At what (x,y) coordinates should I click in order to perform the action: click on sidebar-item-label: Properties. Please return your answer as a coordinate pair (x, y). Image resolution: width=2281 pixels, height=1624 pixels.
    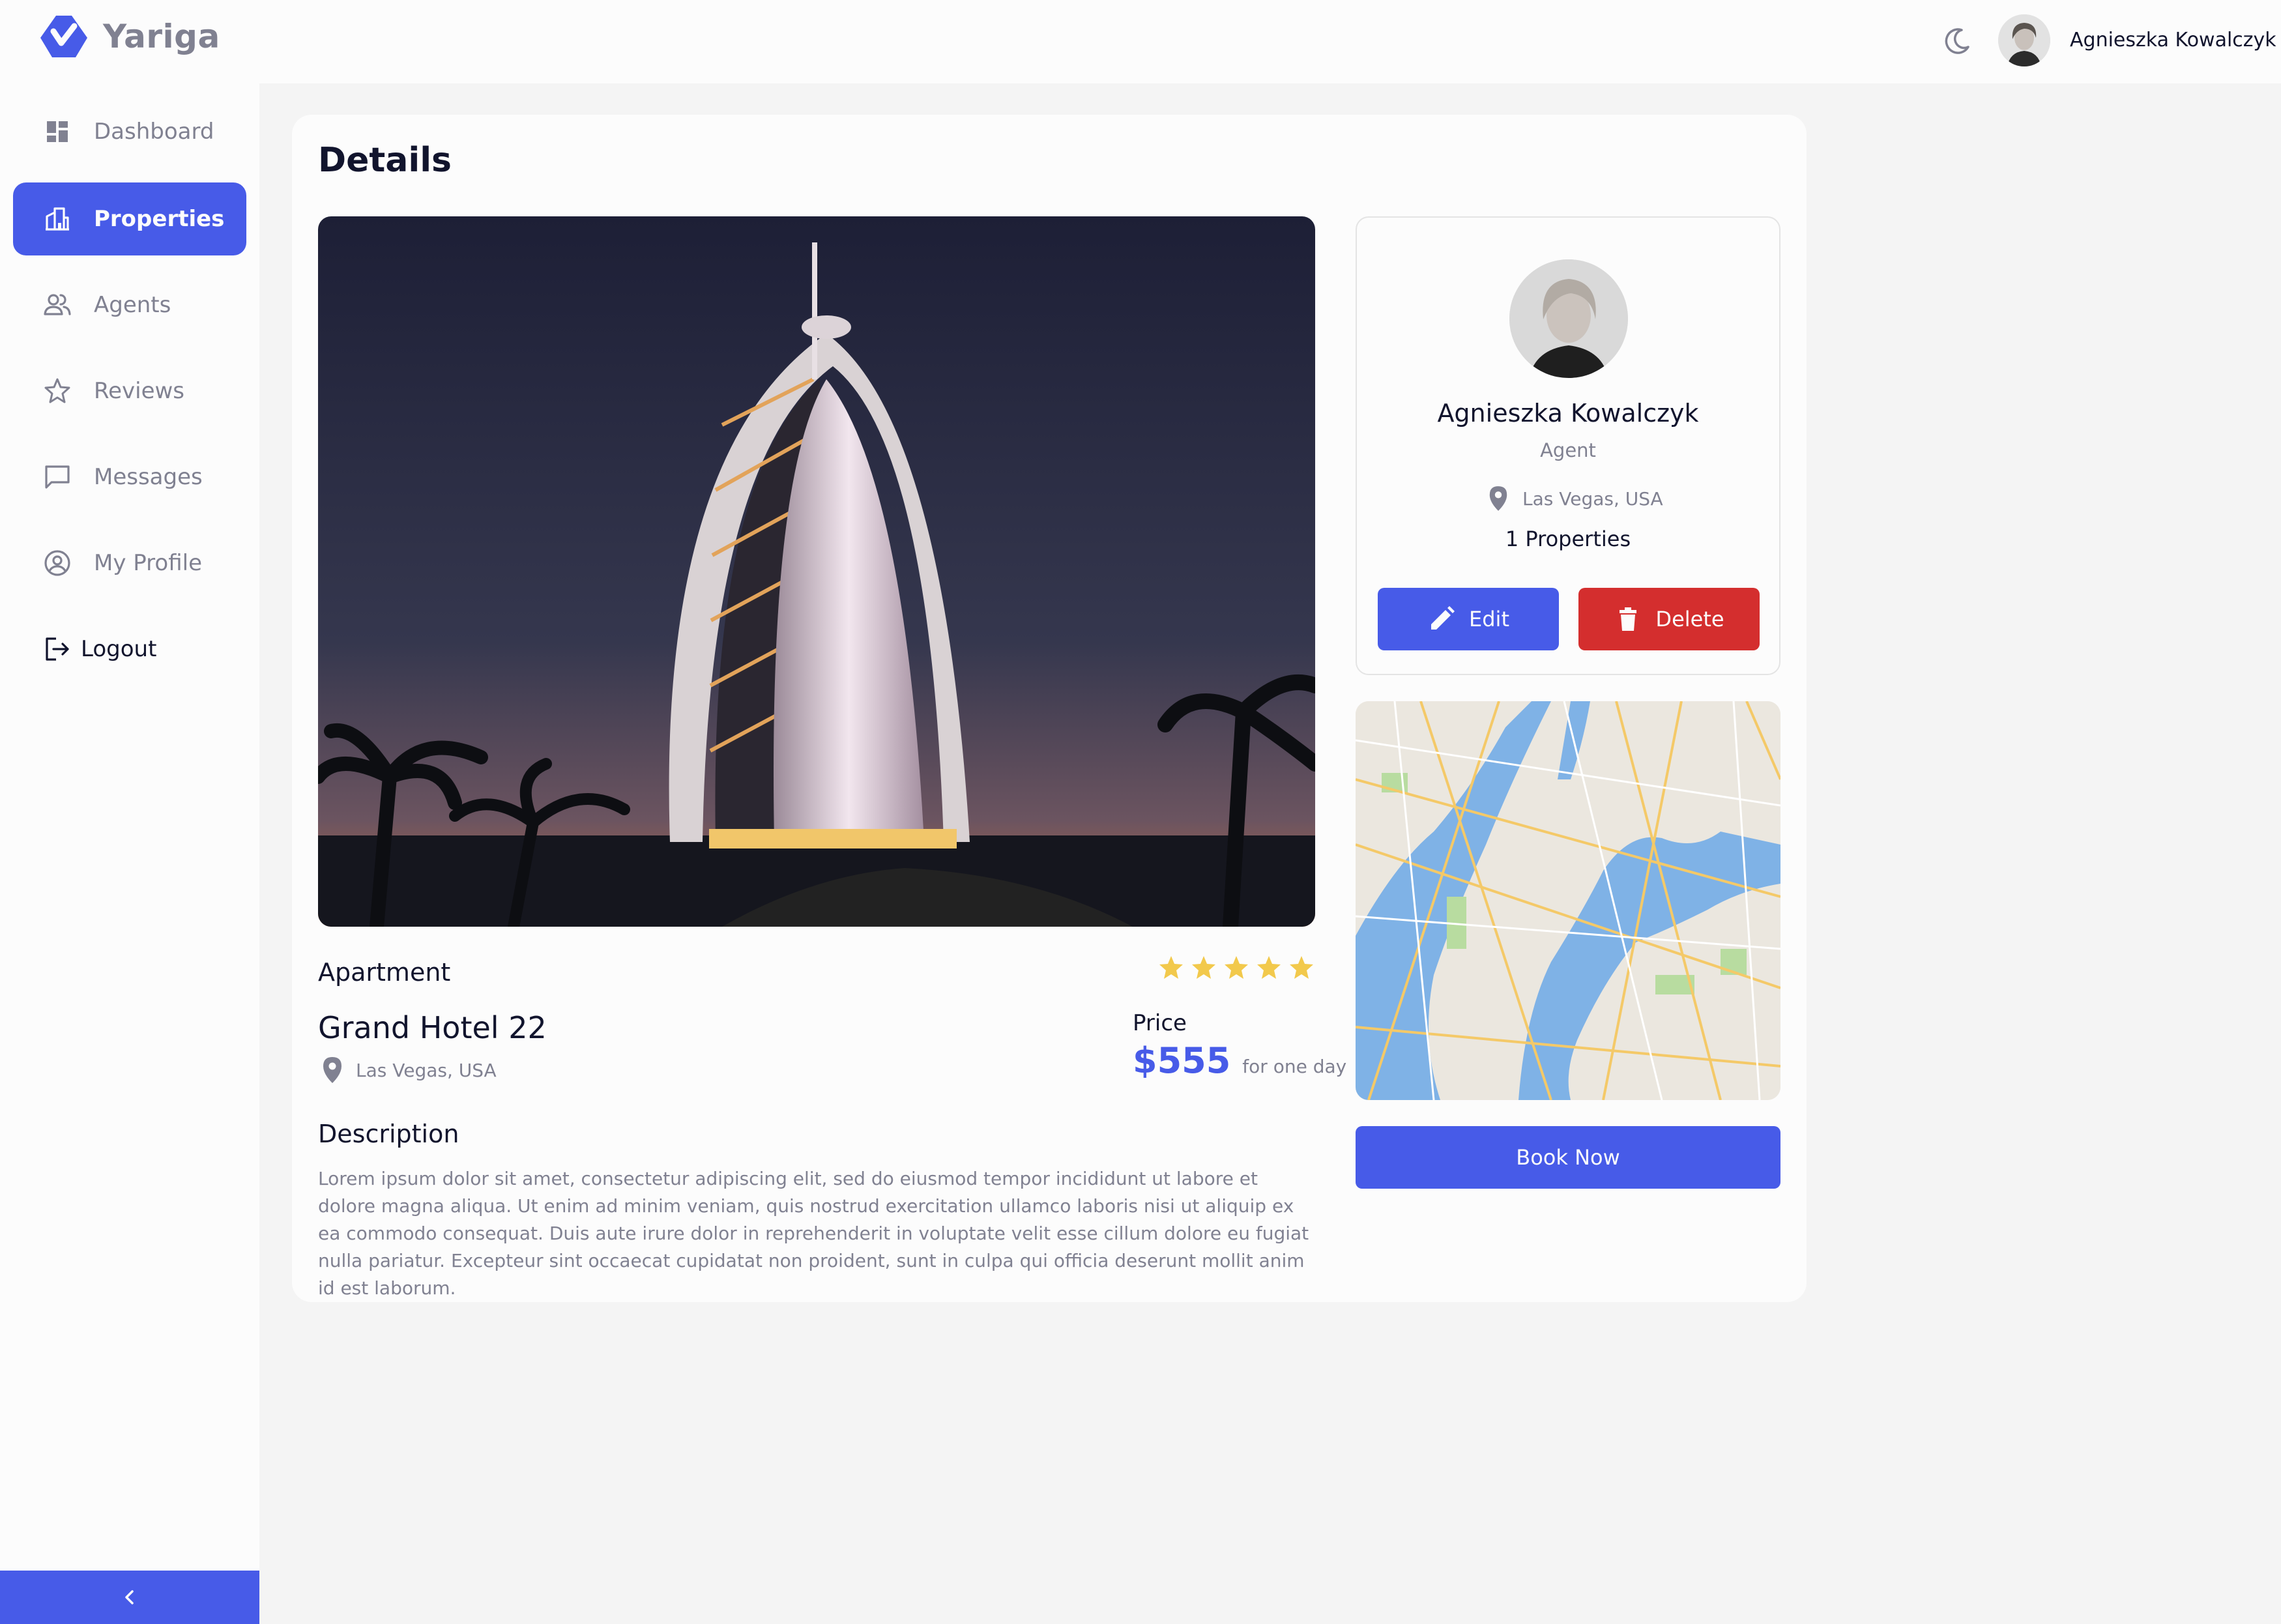
    Looking at the image, I should click on (159, 219).